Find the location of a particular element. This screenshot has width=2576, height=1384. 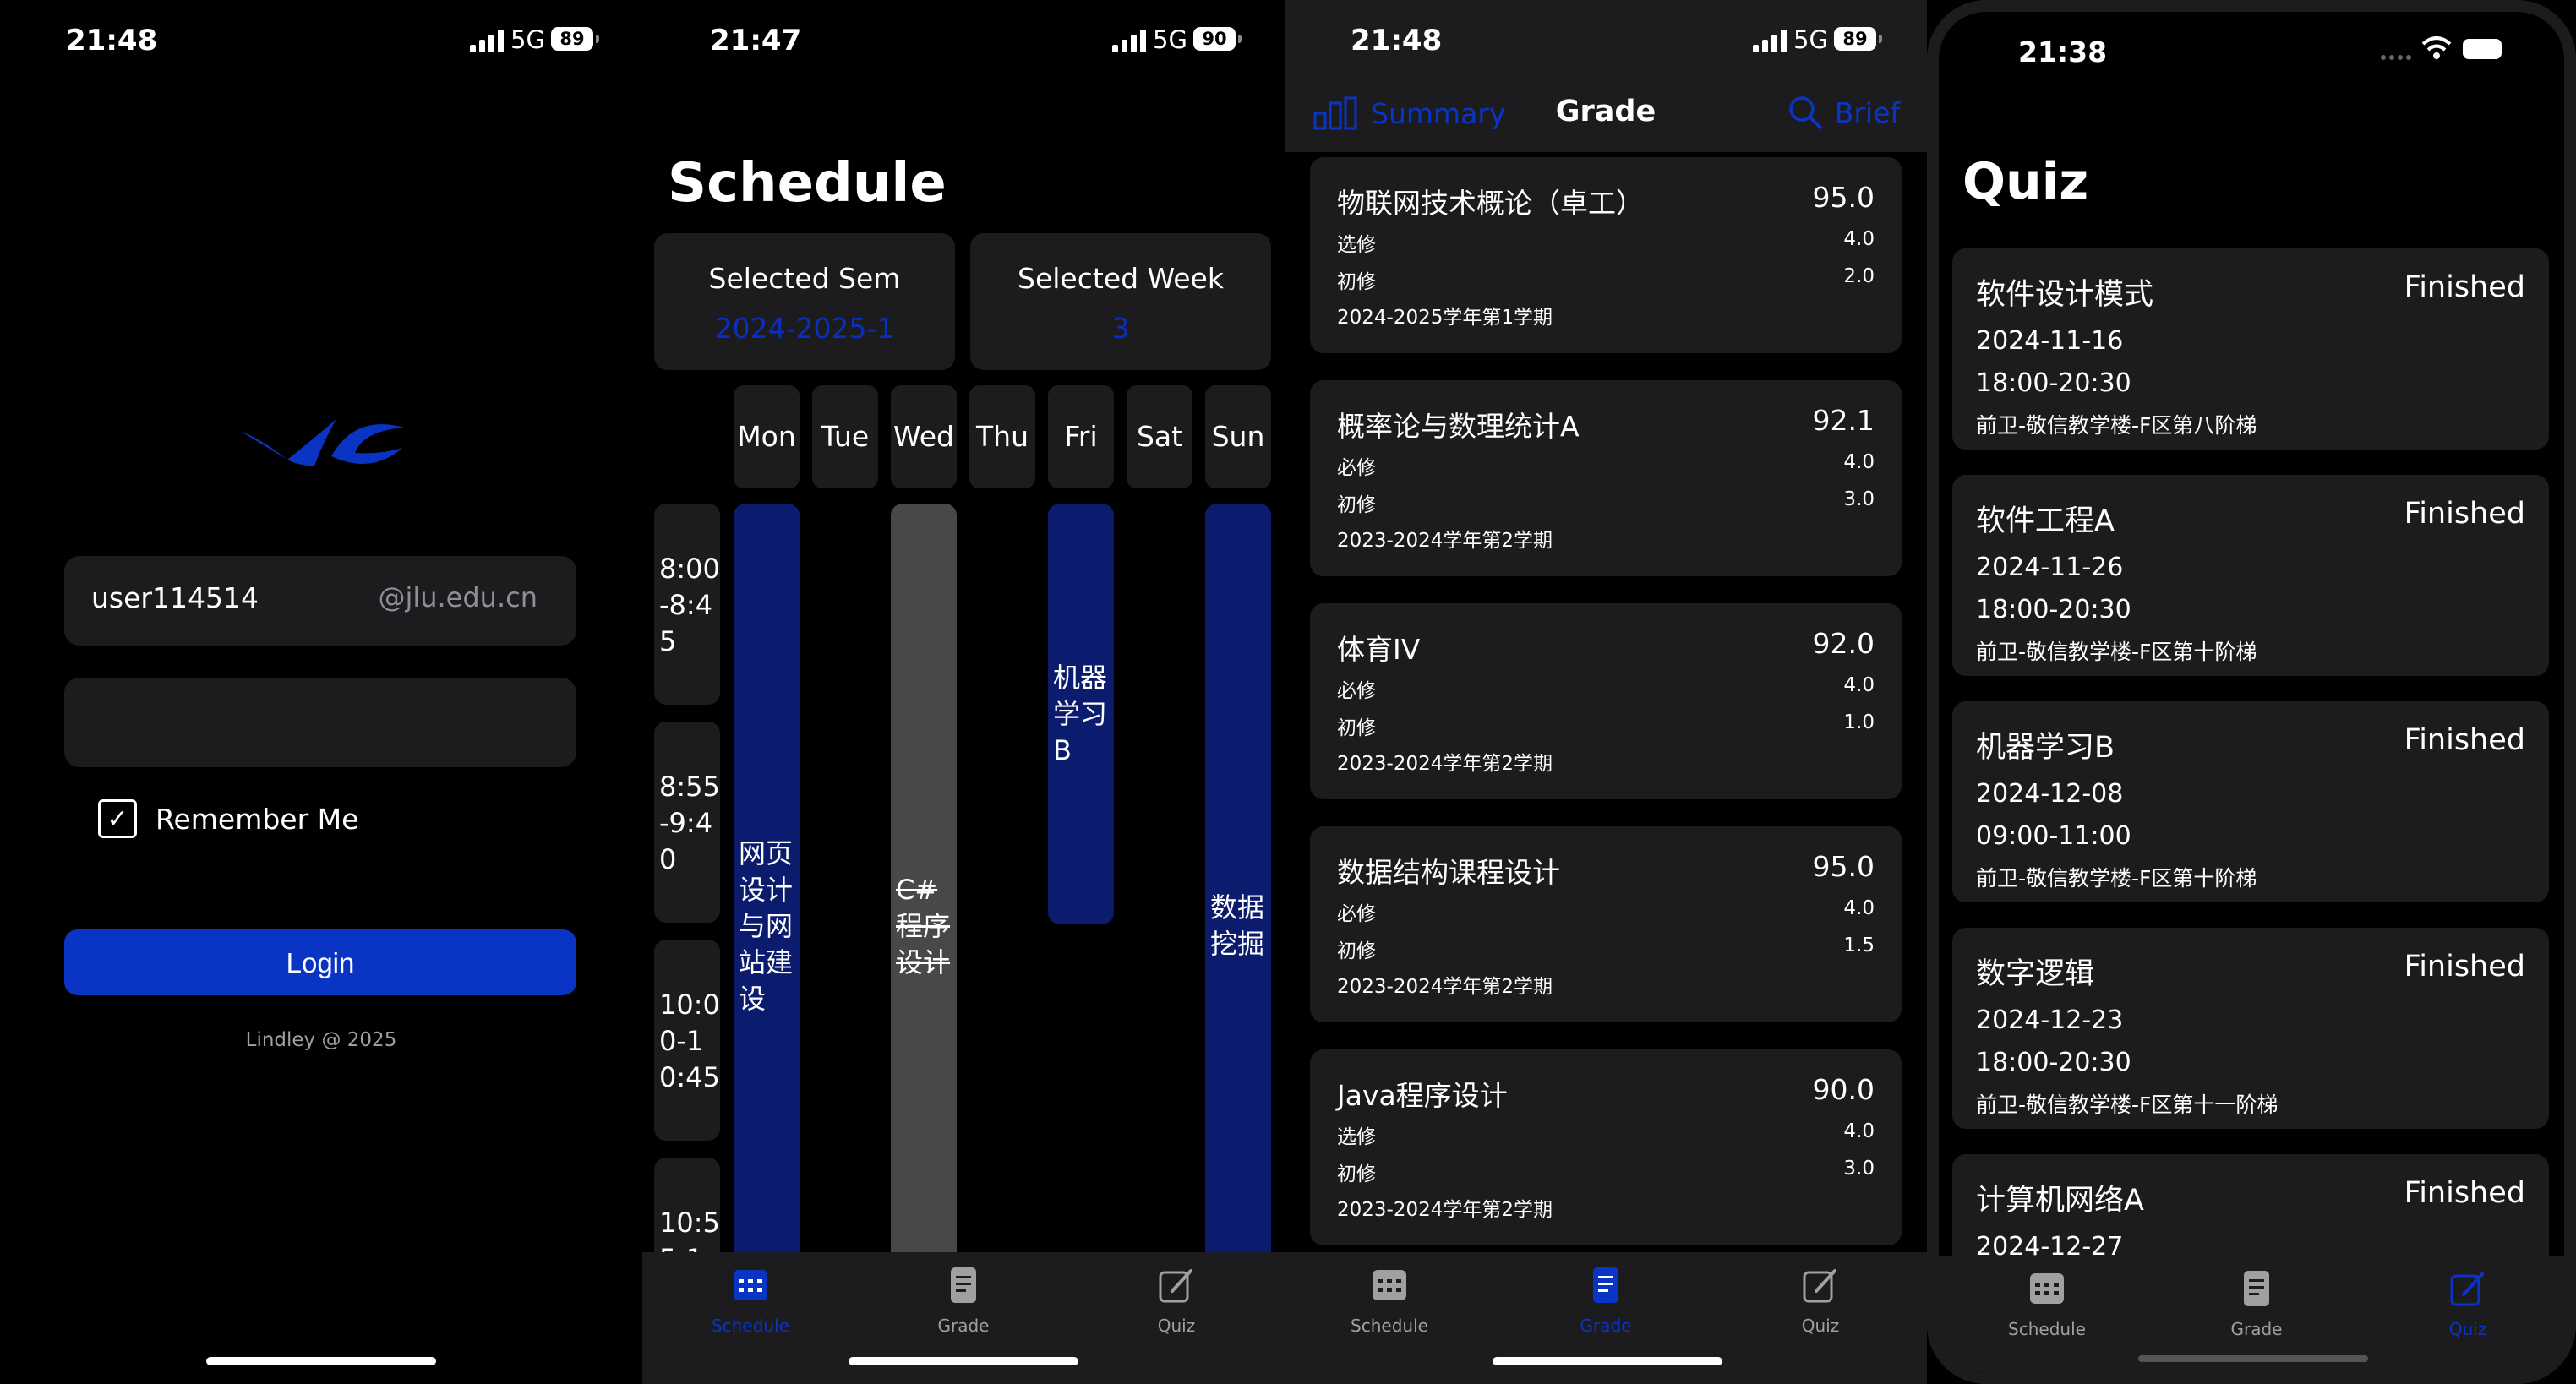

quiz-date: 2024-12-08 is located at coordinates (2050, 794).